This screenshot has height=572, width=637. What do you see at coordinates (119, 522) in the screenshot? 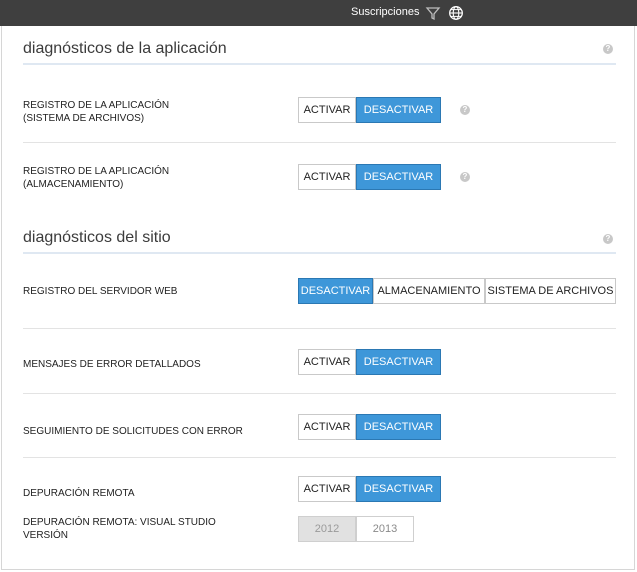
I see `label-line: DEPURACIÓN REMOTA: VISUAL STUDIO` at bounding box center [119, 522].